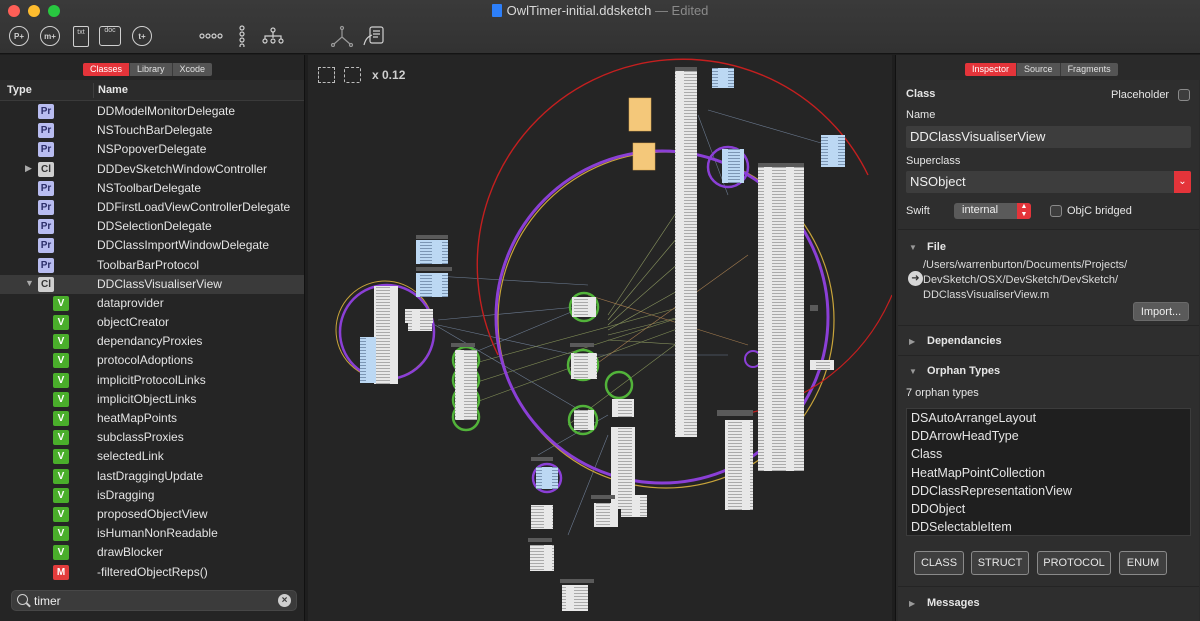 This screenshot has width=1200, height=621. Describe the element at coordinates (915, 278) in the screenshot. I see `reveal-in-finder-icon: ➜` at that location.